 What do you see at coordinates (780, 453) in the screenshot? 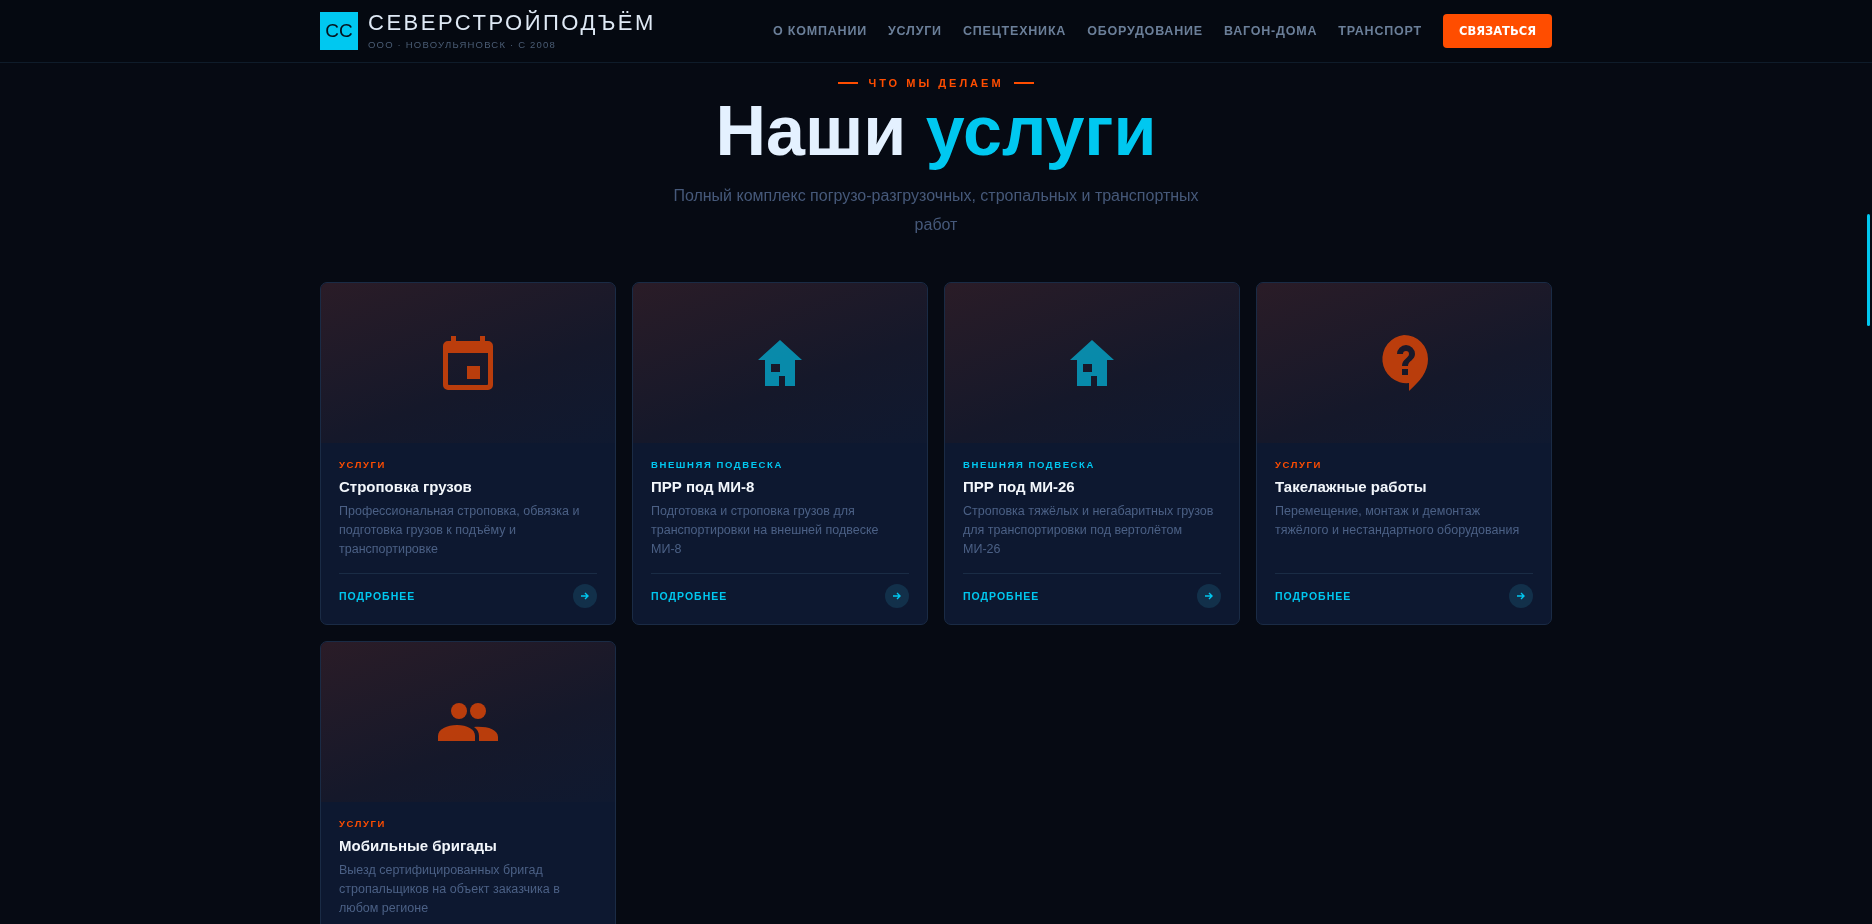
I see `service-card: ВНЕШНЯЯ ПОДВЕСКА ПРР под МИ-8 Подготовка и строповка грузов для транспортировки на внешней подвеске МИ-8 ПОДРОБНЕЕ` at bounding box center [780, 453].